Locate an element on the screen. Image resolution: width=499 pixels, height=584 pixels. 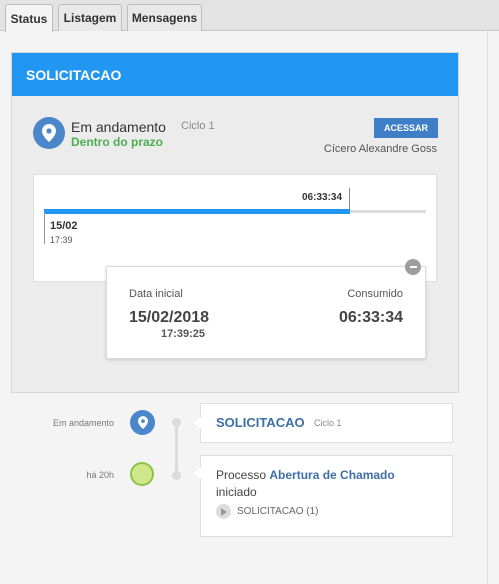
history-cycle: Ciclo 1 is located at coordinates (328, 423).